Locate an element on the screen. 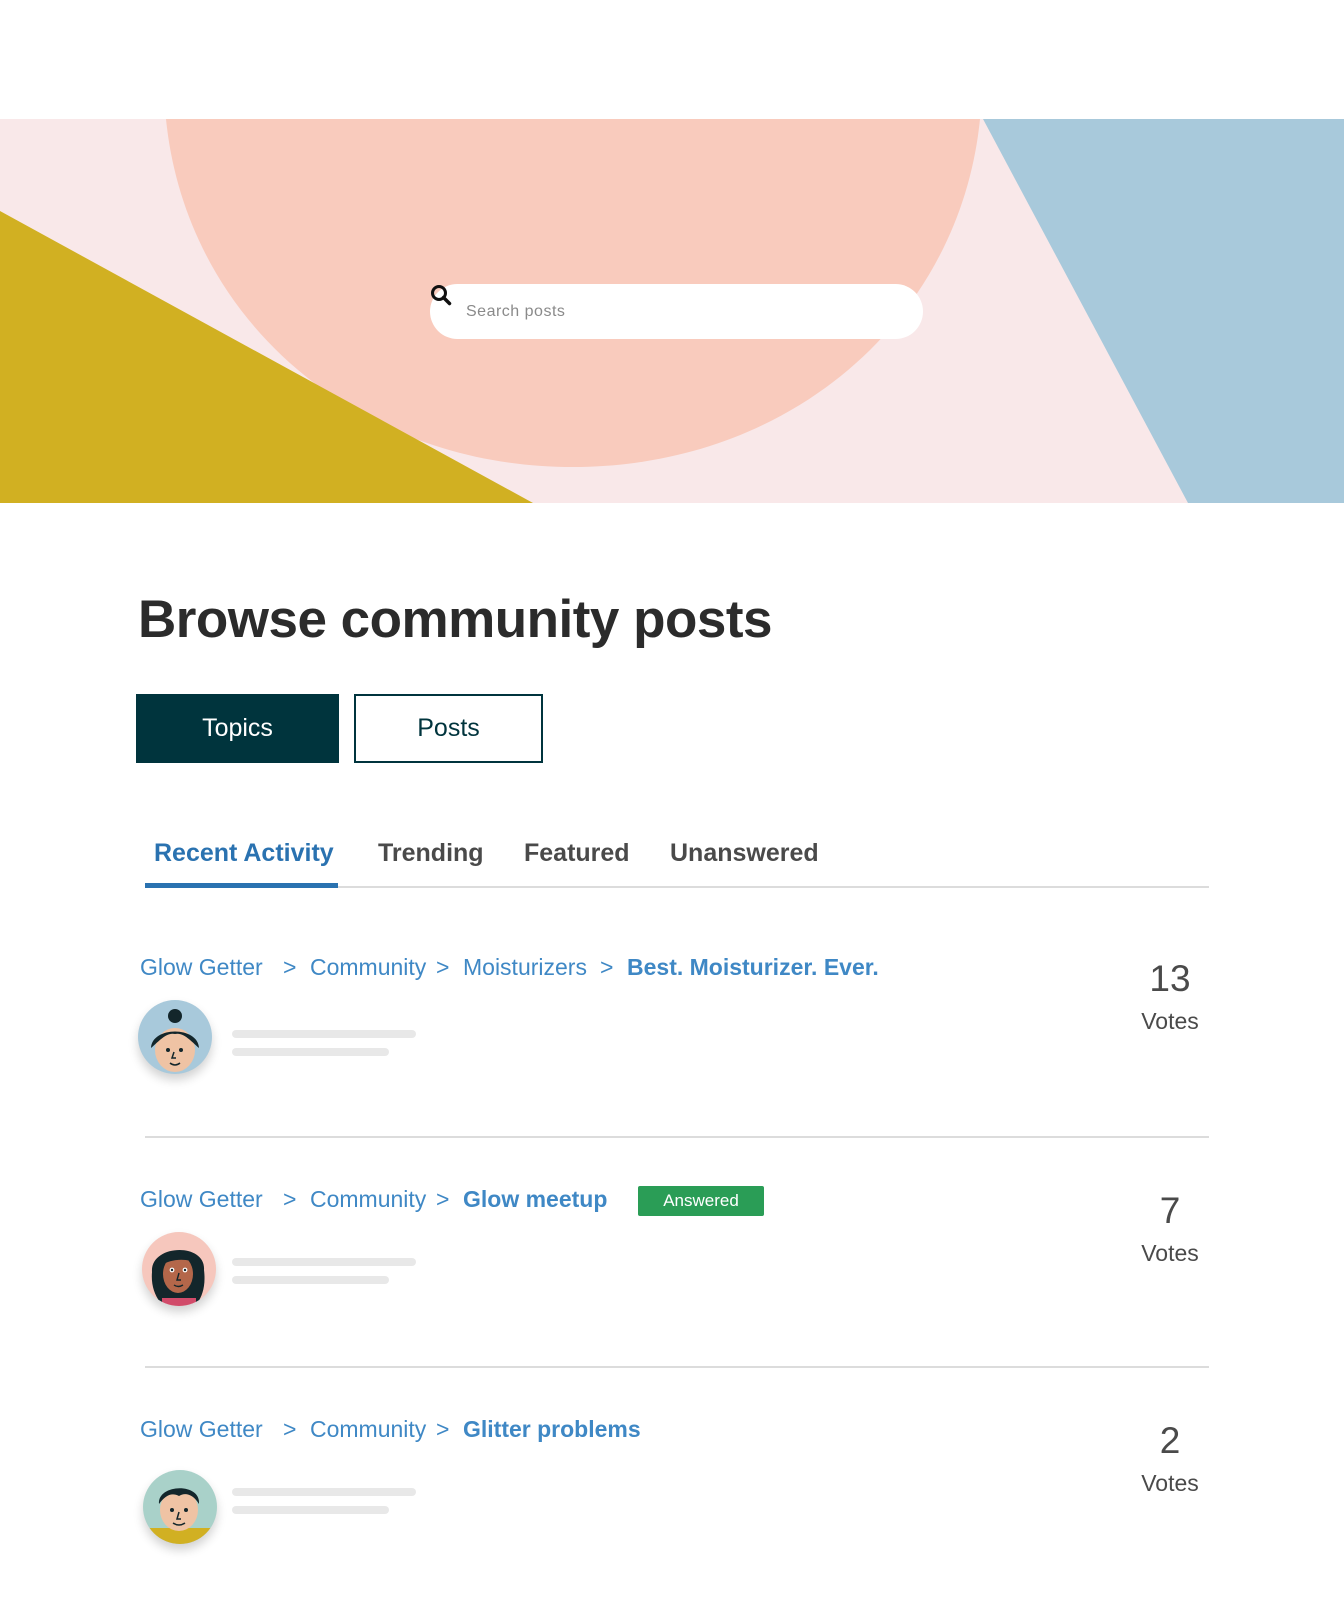  search-bar is located at coordinates (676, 311).